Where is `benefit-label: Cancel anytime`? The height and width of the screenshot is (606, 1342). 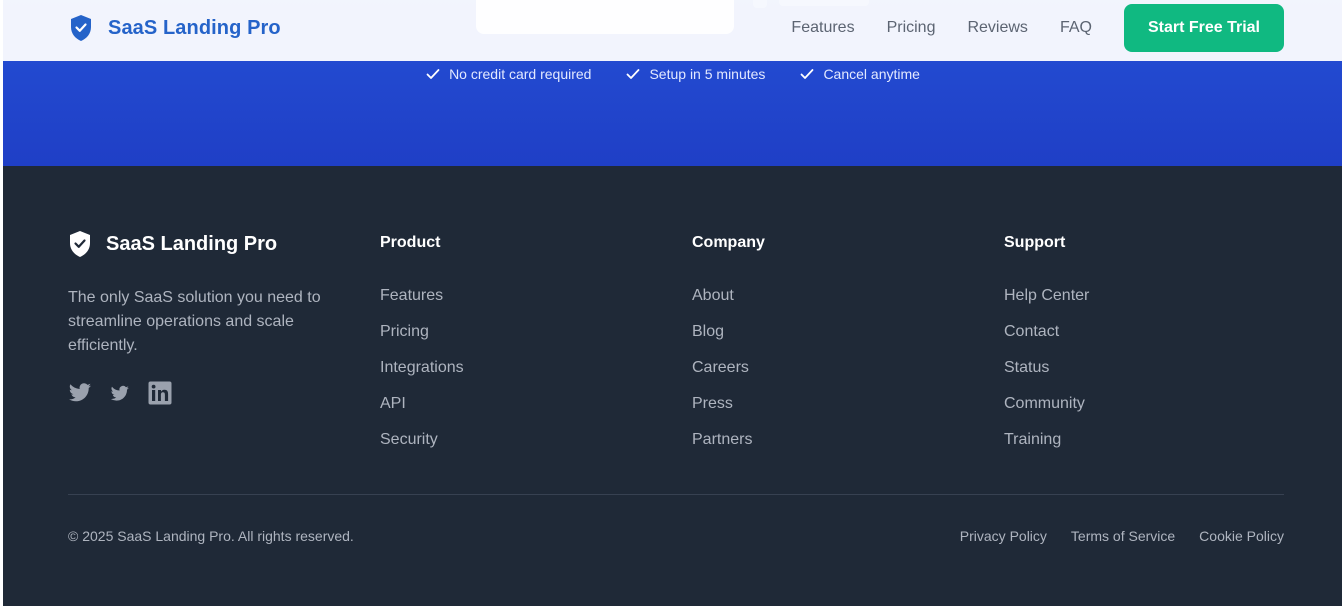
benefit-label: Cancel anytime is located at coordinates (871, 74).